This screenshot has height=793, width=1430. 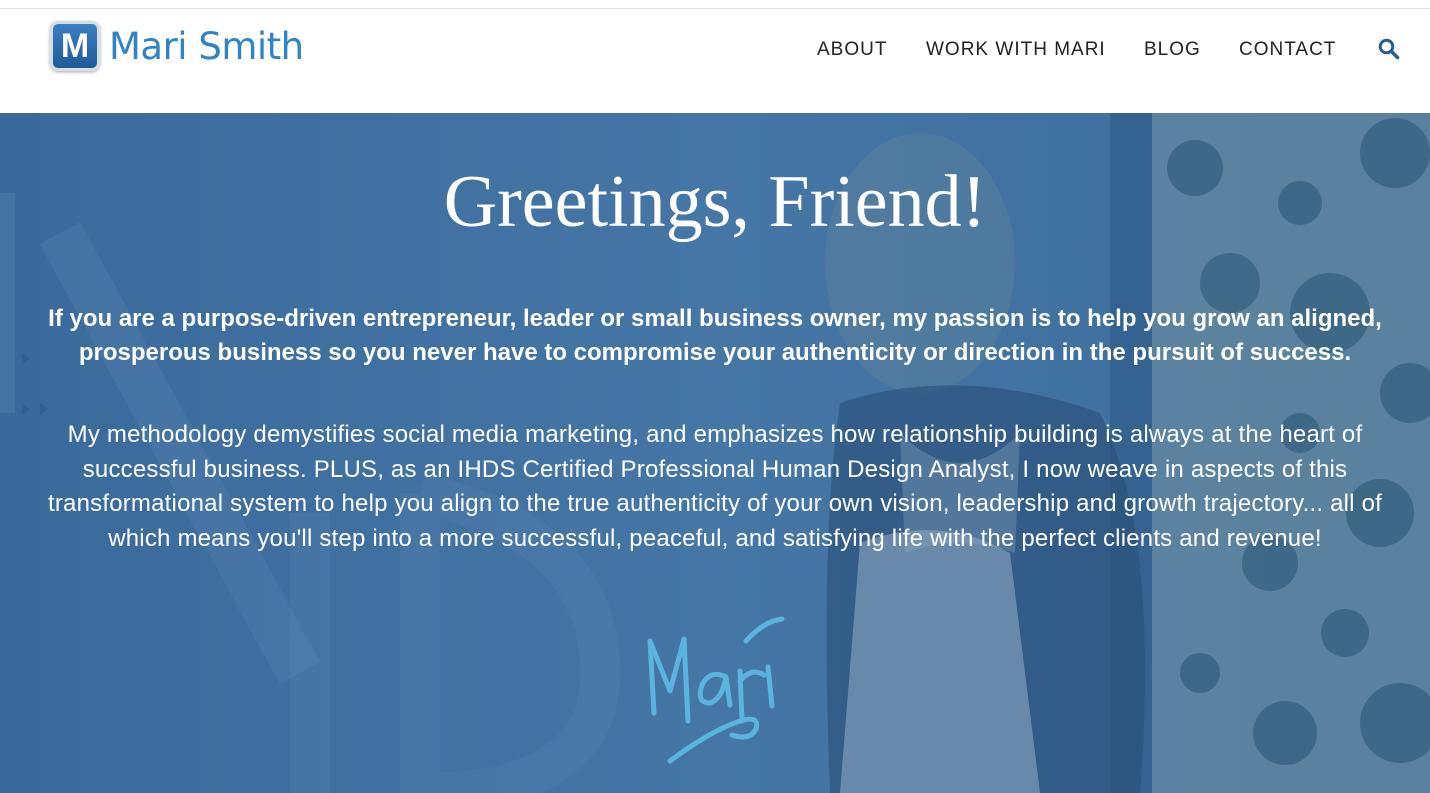 I want to click on search-button, so click(x=1389, y=49).